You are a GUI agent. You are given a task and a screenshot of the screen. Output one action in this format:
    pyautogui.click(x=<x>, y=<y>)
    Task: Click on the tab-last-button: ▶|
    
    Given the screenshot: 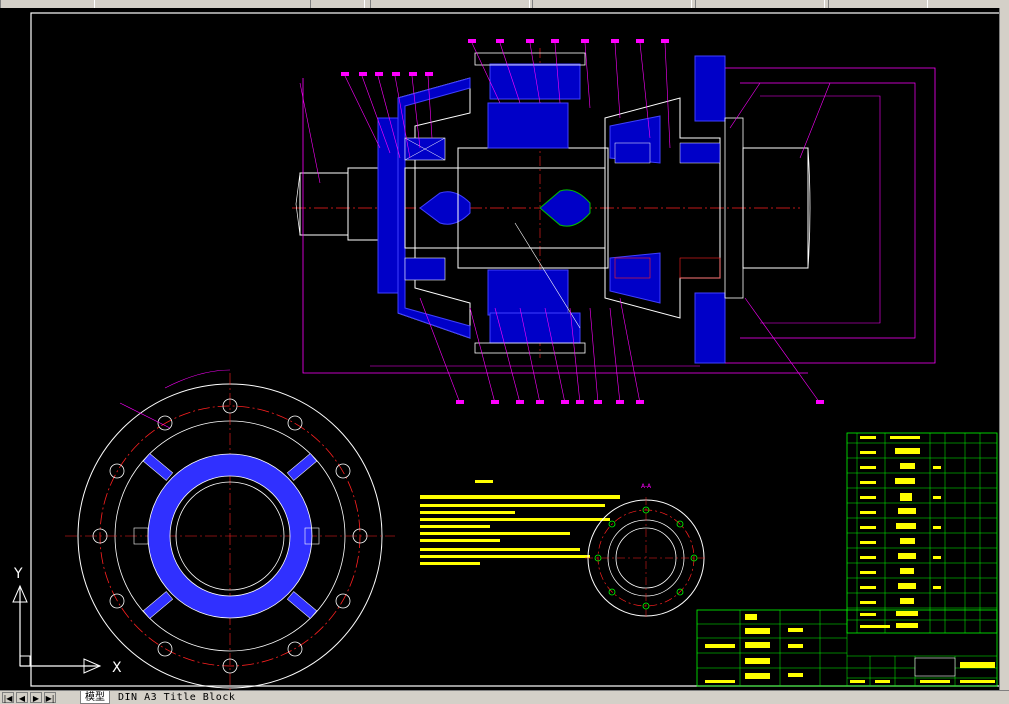 What is the action you would take?
    pyautogui.click(x=50, y=697)
    